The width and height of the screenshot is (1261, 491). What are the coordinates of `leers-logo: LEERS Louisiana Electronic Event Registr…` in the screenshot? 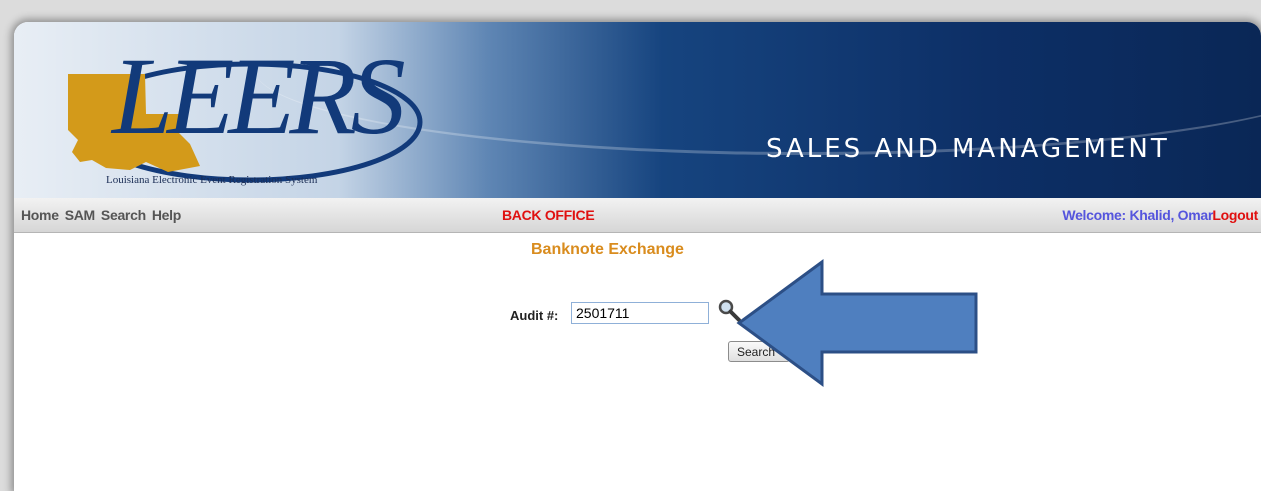 It's located at (240, 112).